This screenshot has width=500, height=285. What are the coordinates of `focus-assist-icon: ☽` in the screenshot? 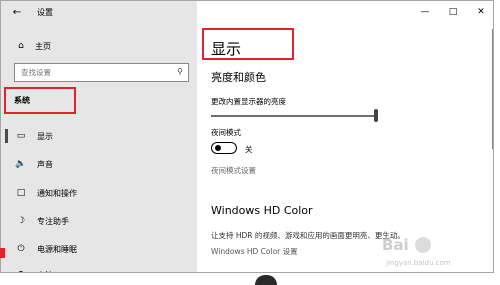 It's located at (21, 221).